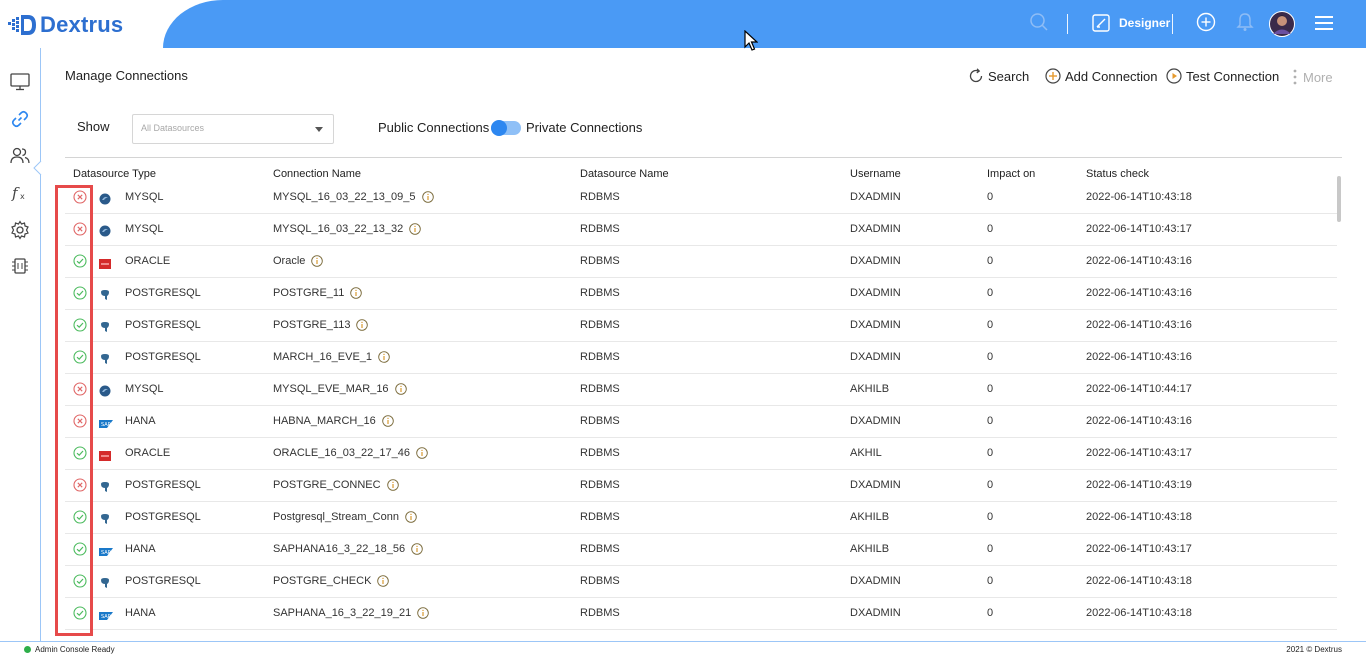 Image resolution: width=1366 pixels, height=657 pixels. I want to click on column-header-impact-on: Impact on, so click(1011, 174).